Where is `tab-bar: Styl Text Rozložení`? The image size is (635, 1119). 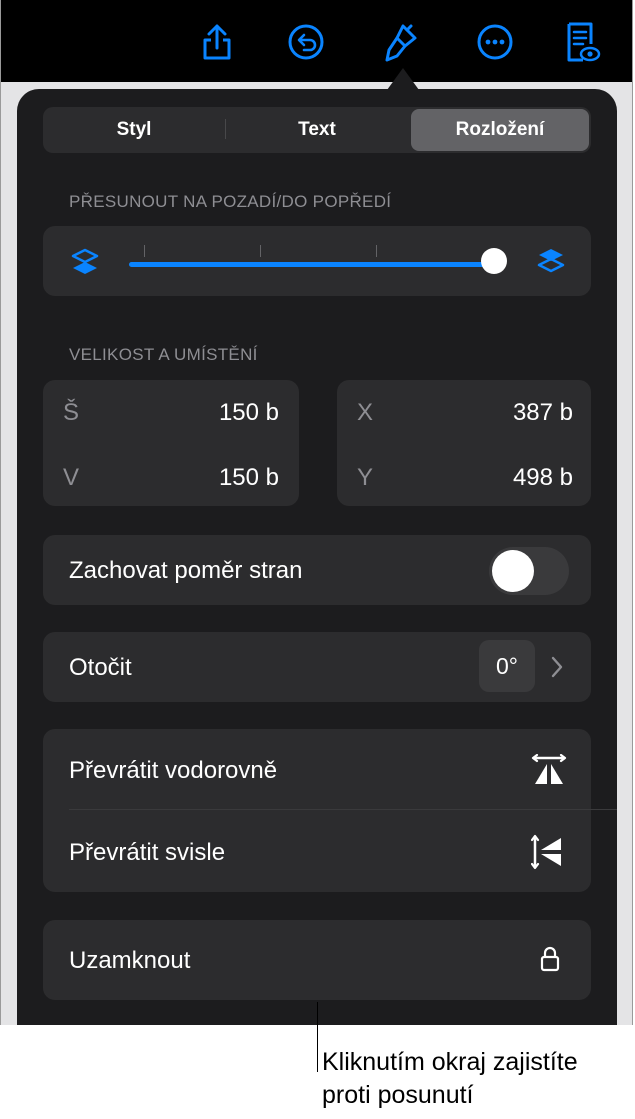
tab-bar: Styl Text Rozložení is located at coordinates (317, 130).